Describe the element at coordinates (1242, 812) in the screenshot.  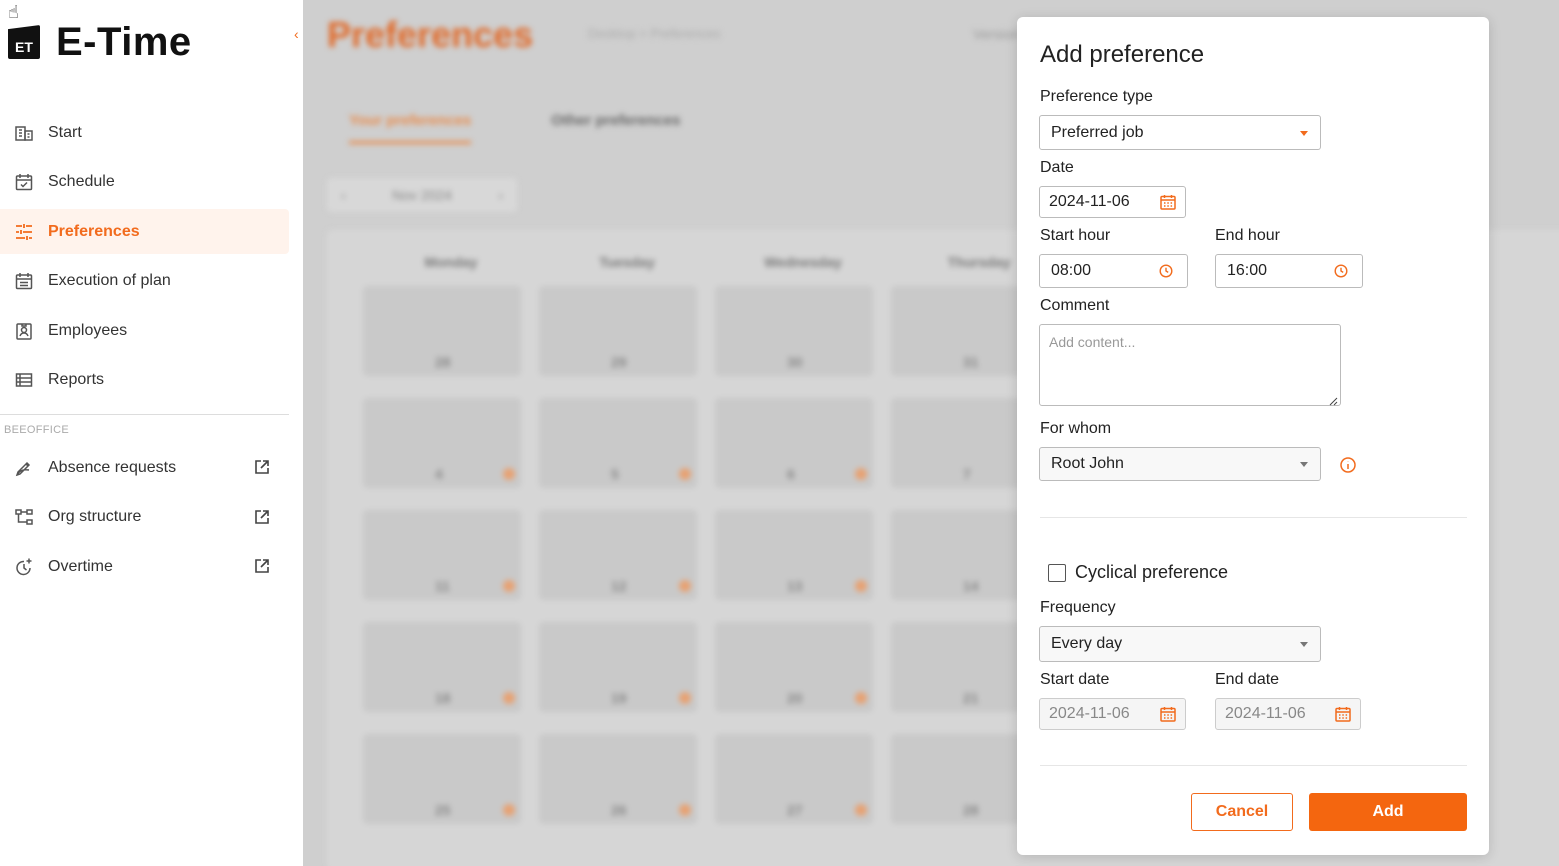
I see `cancel-button: Cancel` at that location.